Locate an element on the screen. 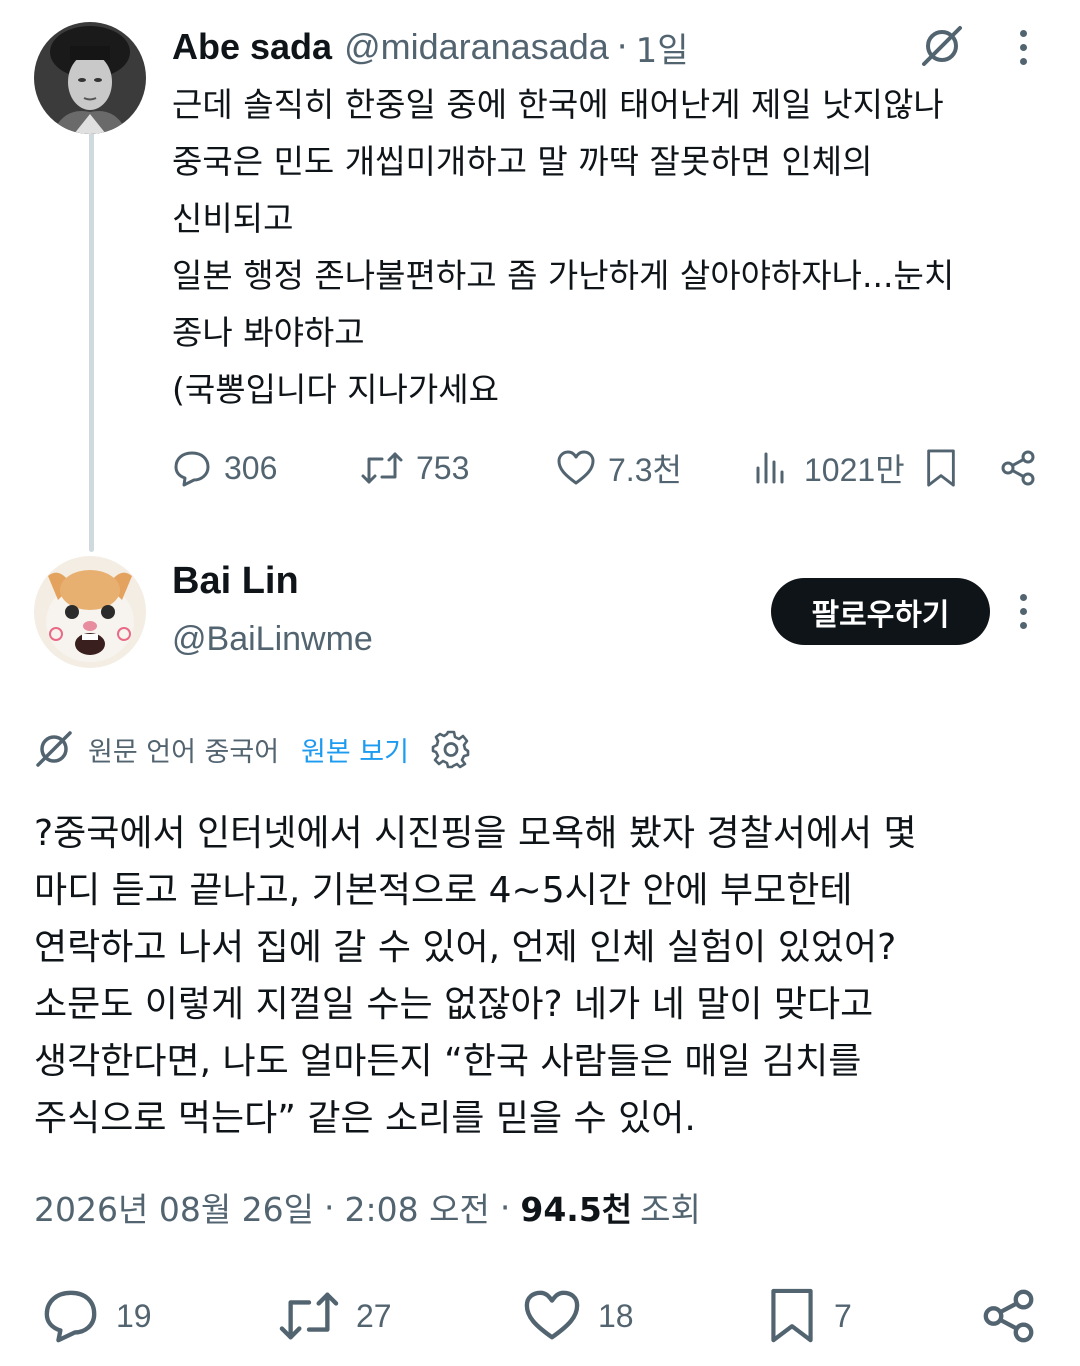 This screenshot has width=1080, height=1366. parent-text-line: 근데 솔직히 한중일 중에 한국에 태어난게 제일 낫지않나 is located at coordinates (558, 104).